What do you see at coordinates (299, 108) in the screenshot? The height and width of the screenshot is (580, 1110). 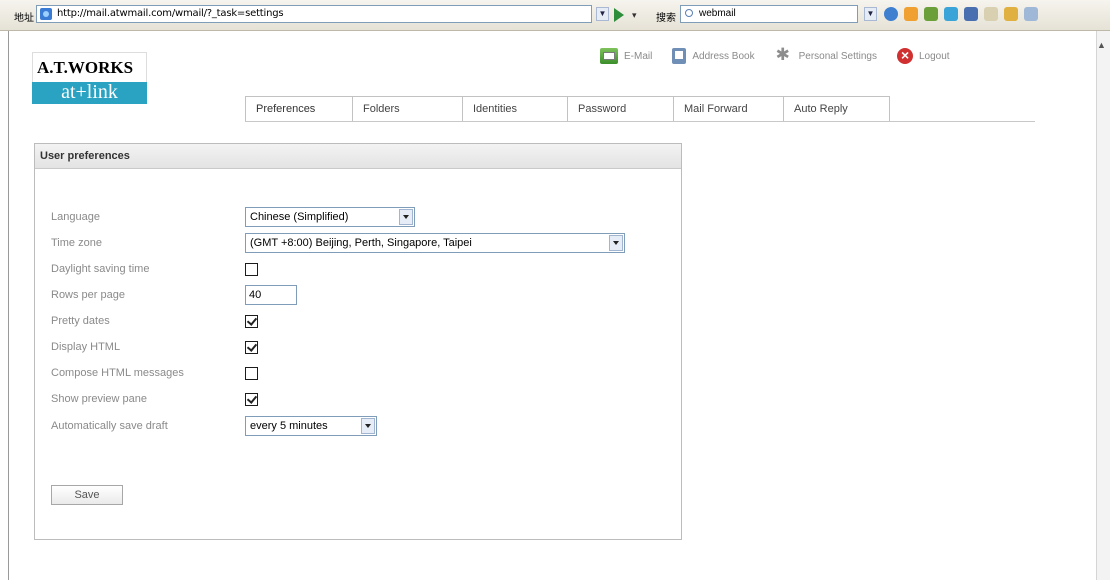 I see `tab-preferences: Preferences` at bounding box center [299, 108].